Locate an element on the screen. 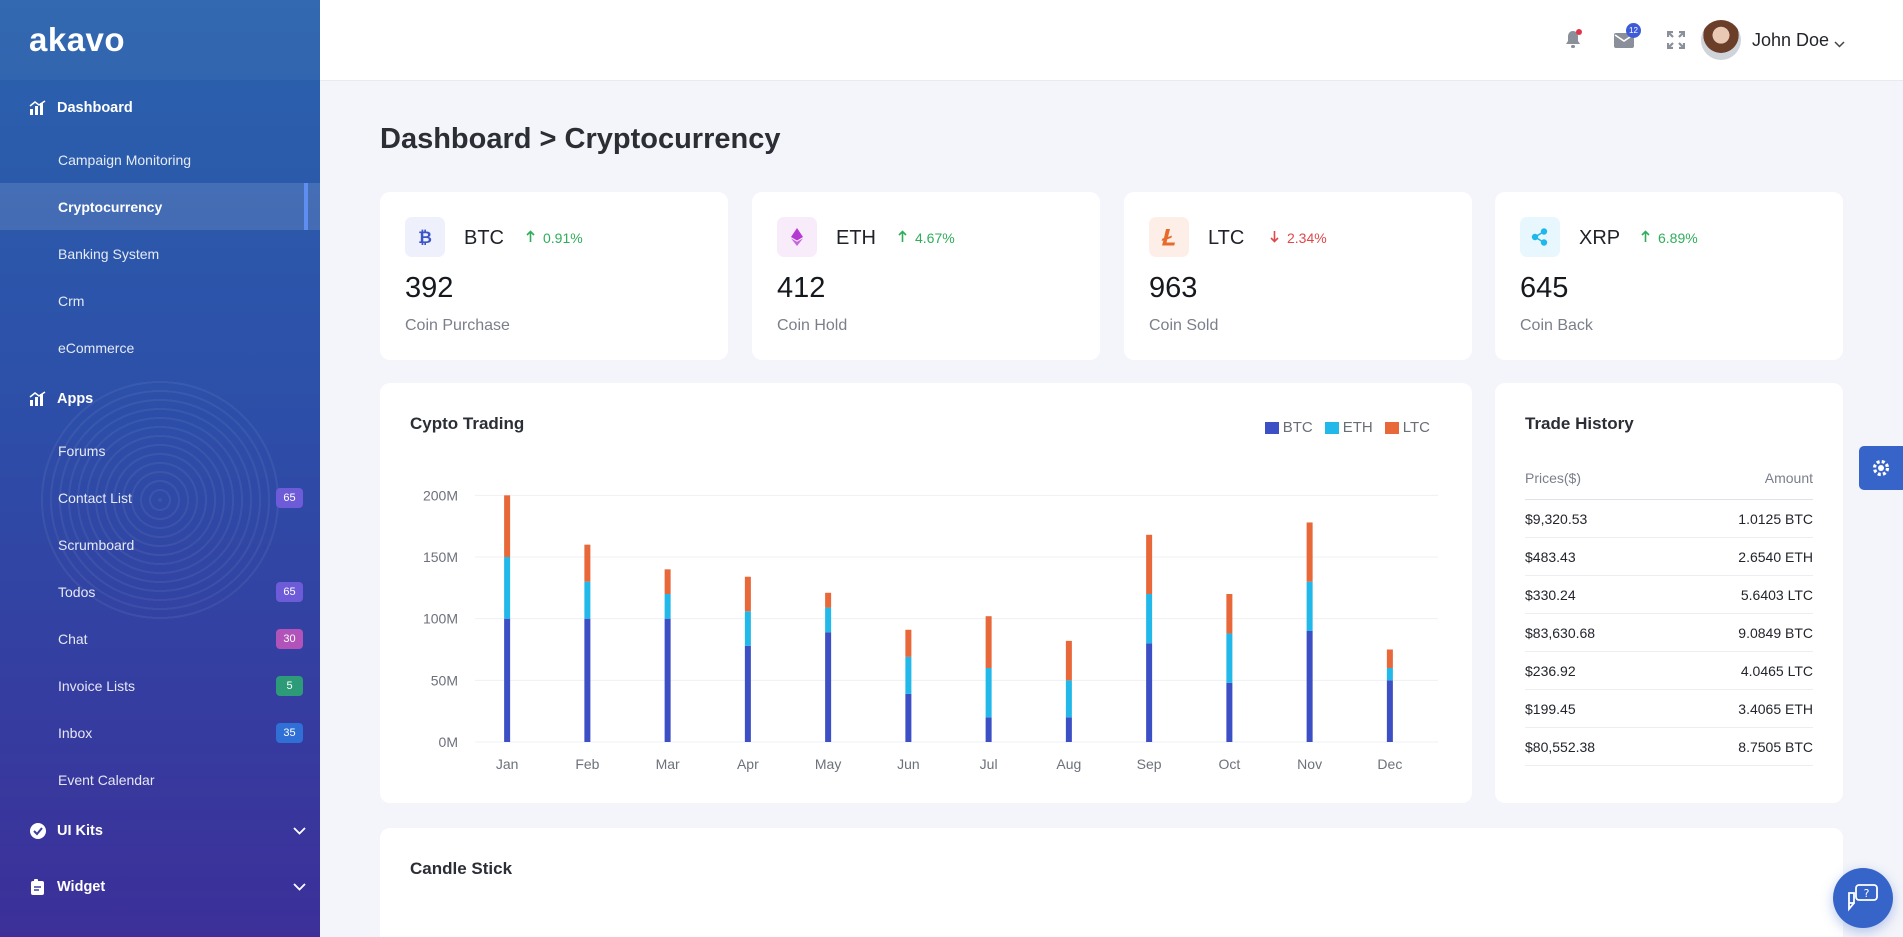  bar-btc-dec is located at coordinates (1389, 711).